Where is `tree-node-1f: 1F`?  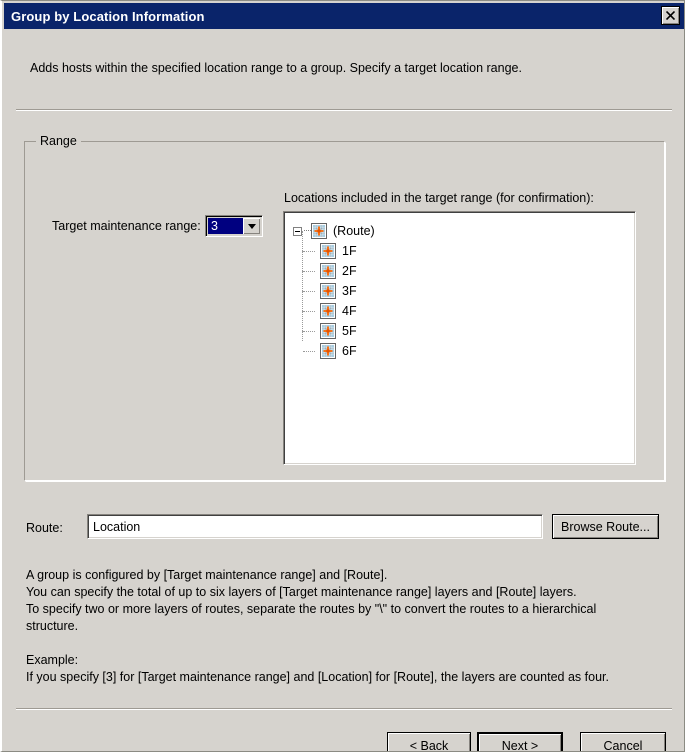 tree-node-1f: 1F is located at coordinates (338, 246).